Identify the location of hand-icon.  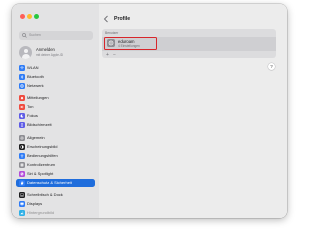
(22, 183).